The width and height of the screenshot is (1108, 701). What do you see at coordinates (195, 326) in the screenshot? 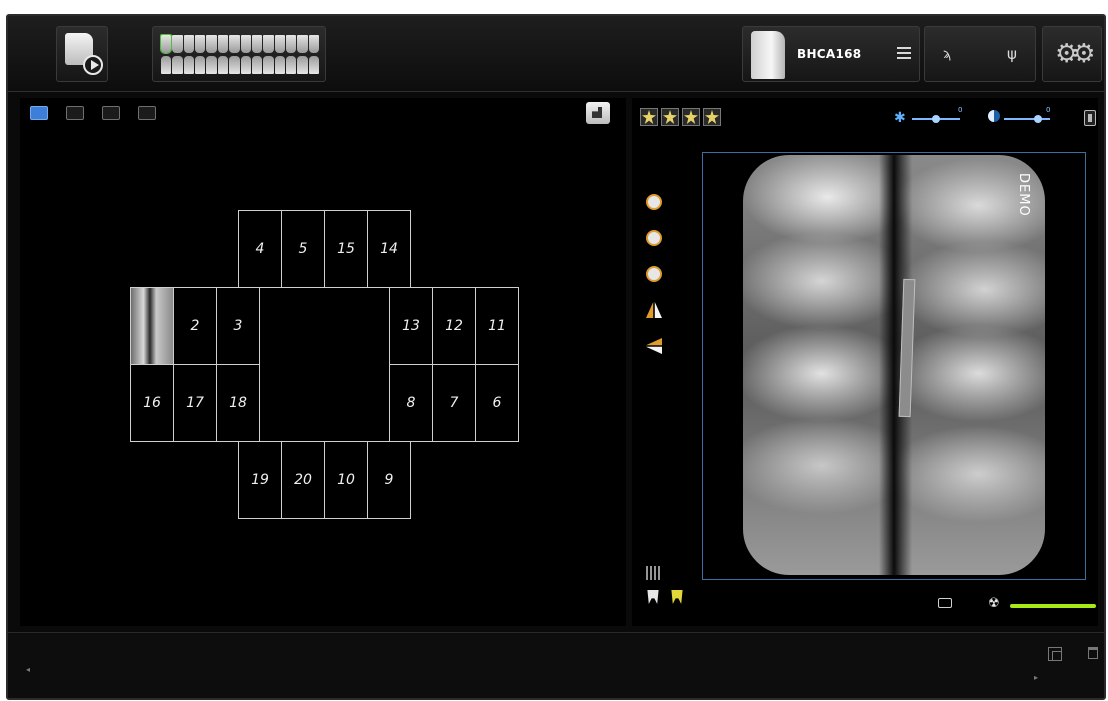
I see `template-cell: 2` at bounding box center [195, 326].